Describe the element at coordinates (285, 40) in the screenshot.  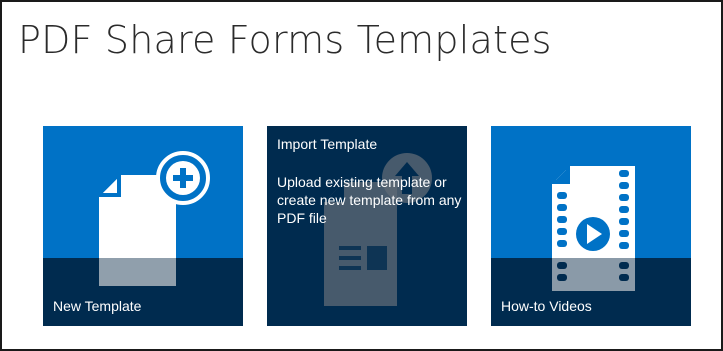
I see `page-title: PDF Share Forms Templates` at that location.